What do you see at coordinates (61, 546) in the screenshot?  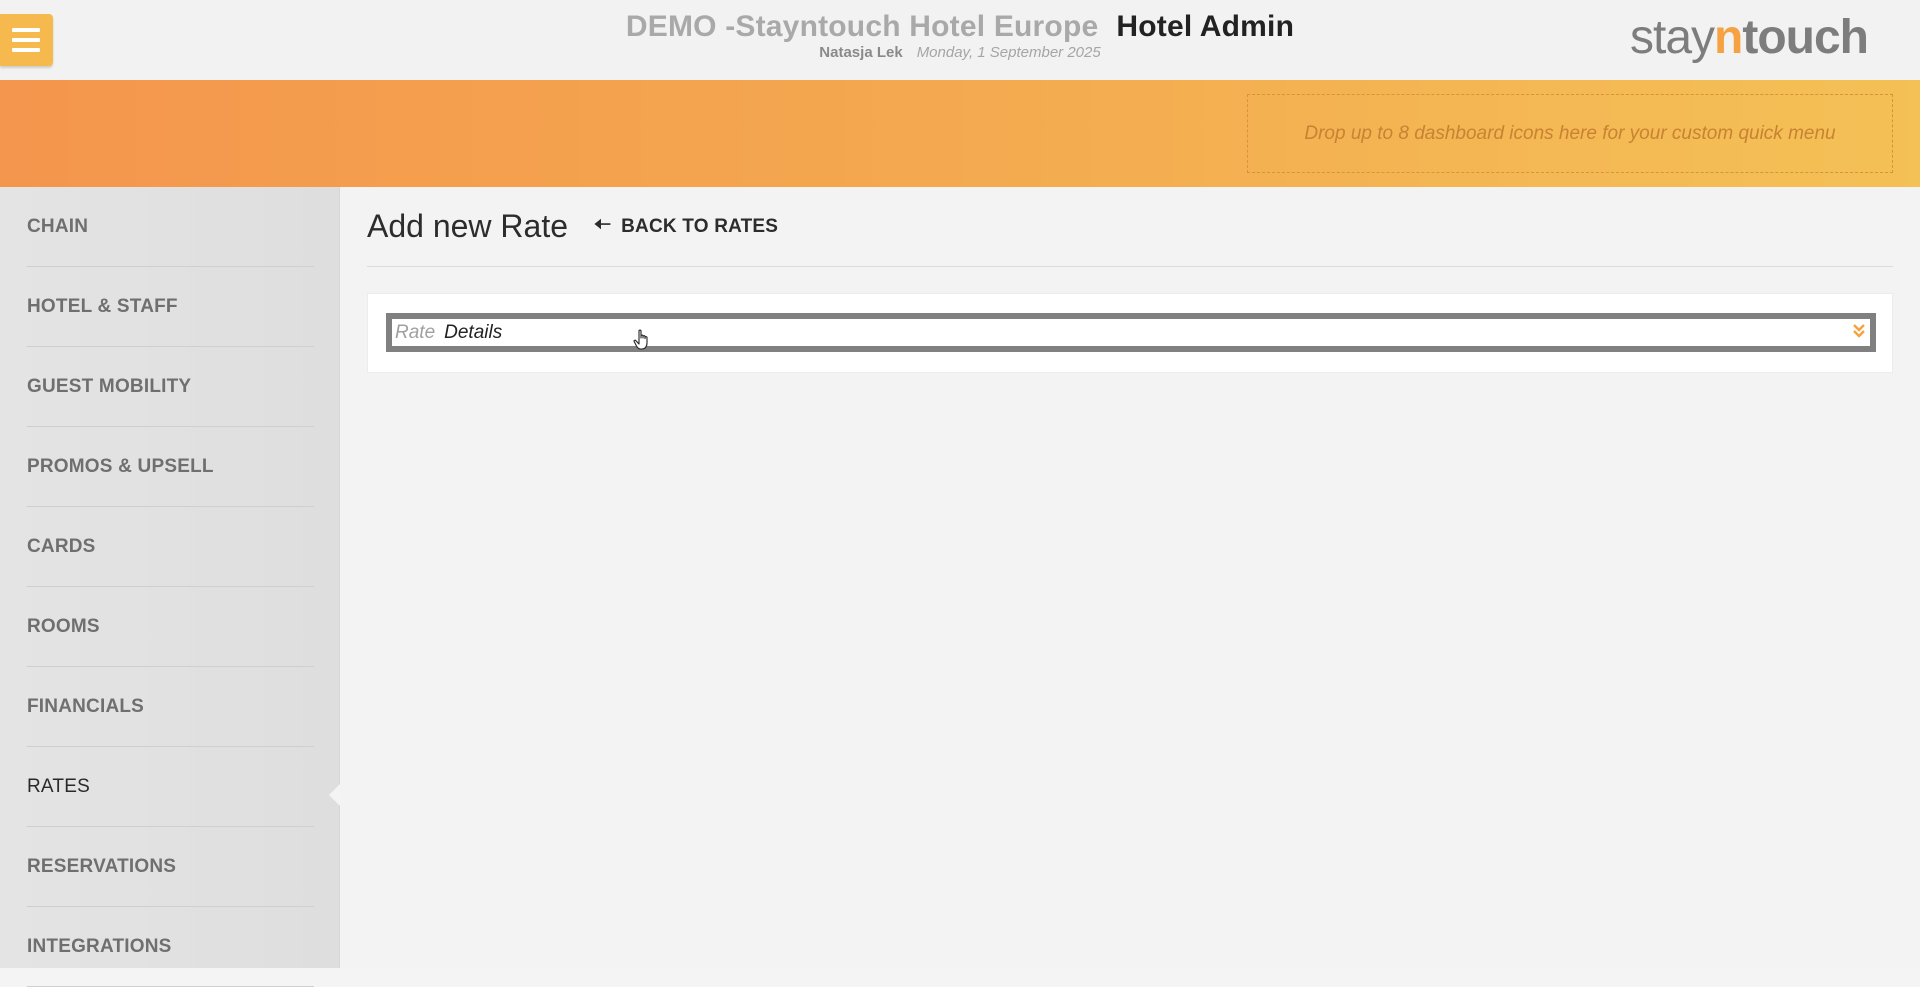 I see `sidebar-item-label: CARDS` at bounding box center [61, 546].